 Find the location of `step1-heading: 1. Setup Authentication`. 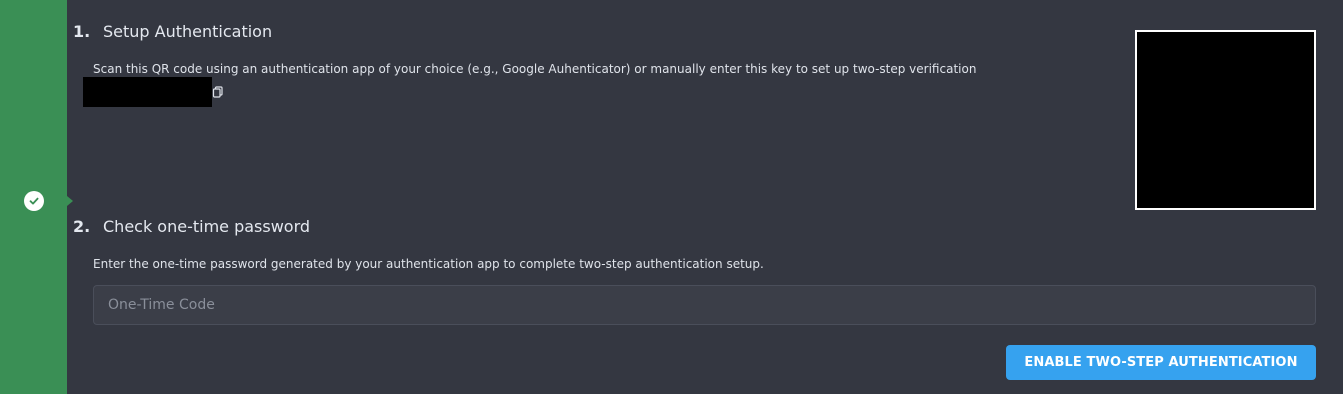

step1-heading: 1. Setup Authentication is located at coordinates (172, 31).